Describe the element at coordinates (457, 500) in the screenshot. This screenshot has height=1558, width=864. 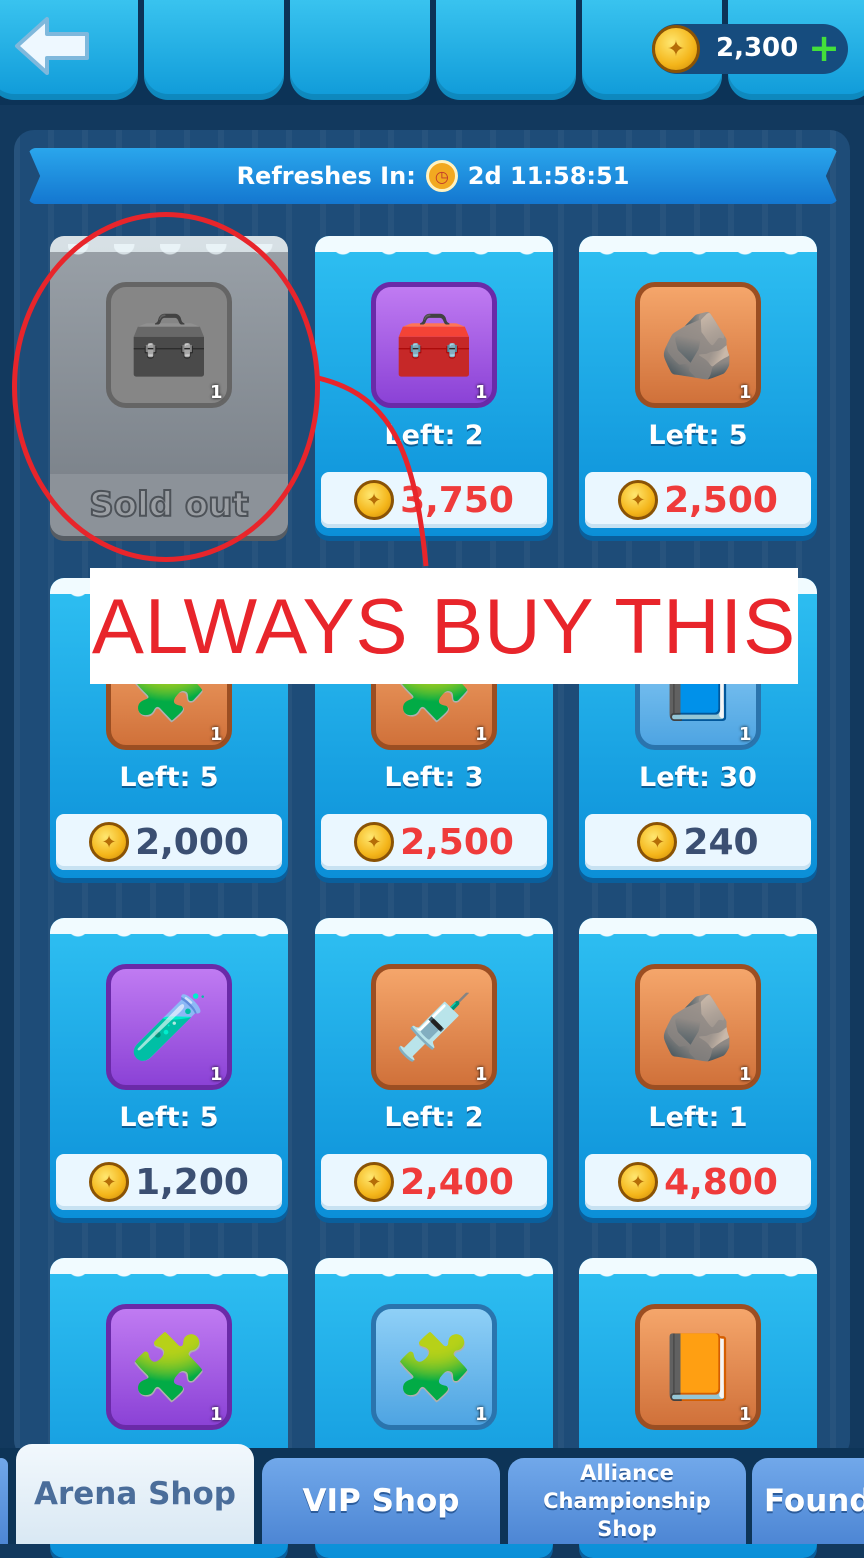
I see `item-price: 3,750` at that location.